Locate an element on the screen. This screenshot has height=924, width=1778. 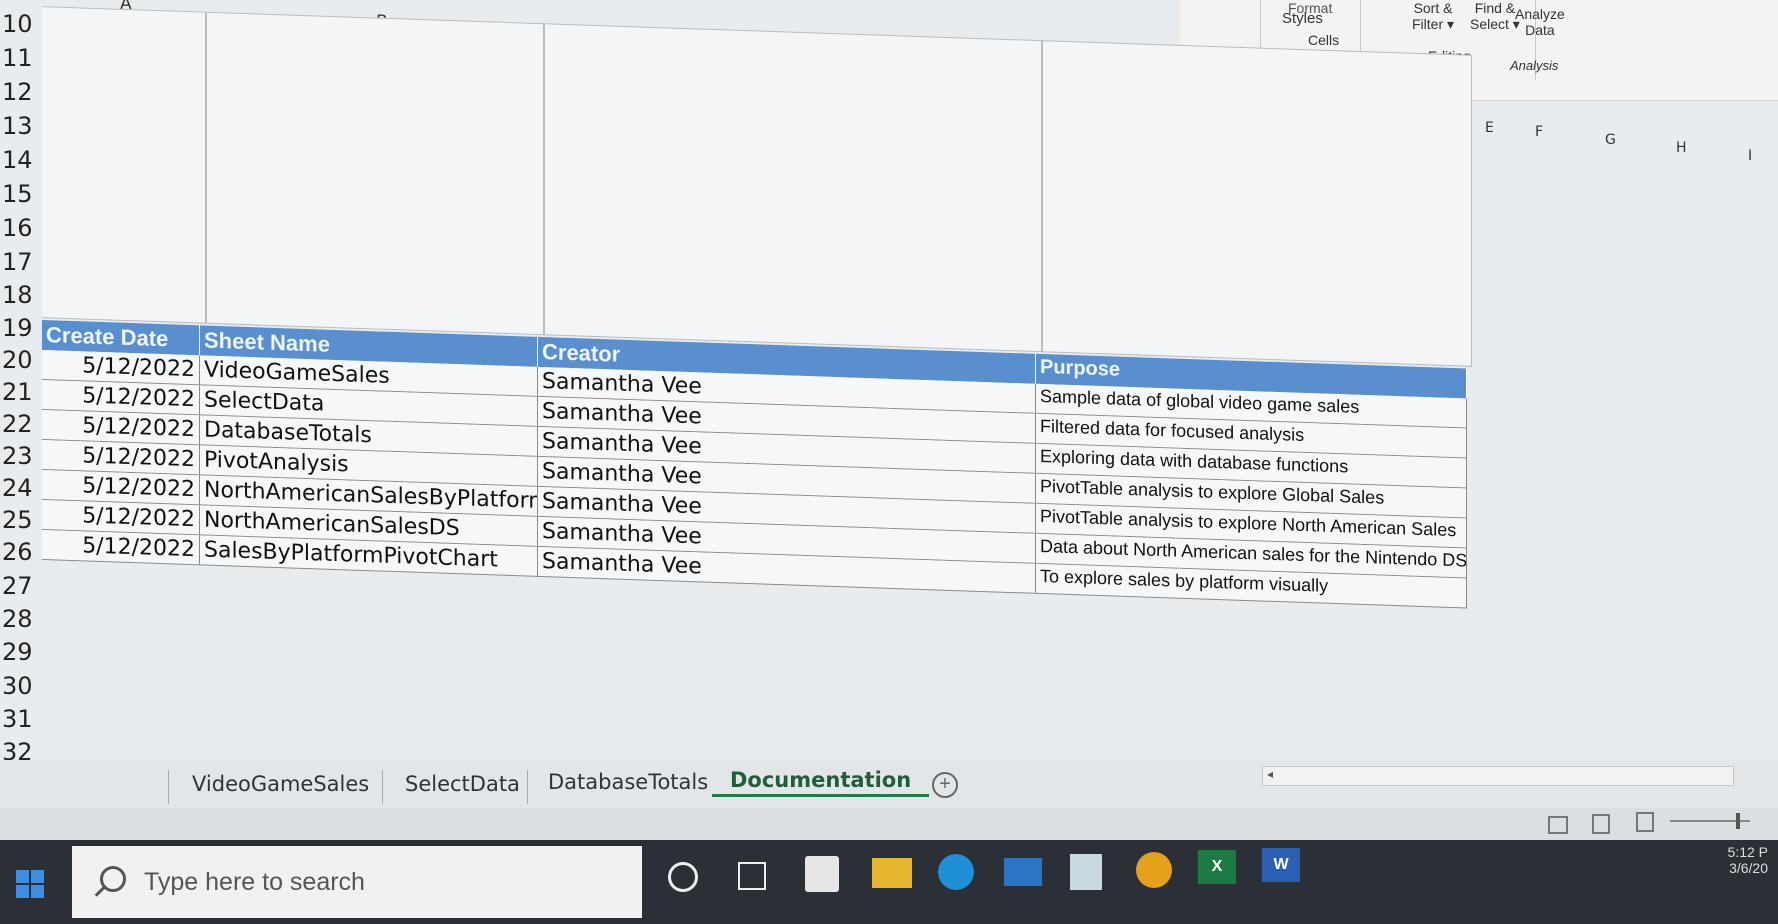
column-header-f: F is located at coordinates (1539, 132).